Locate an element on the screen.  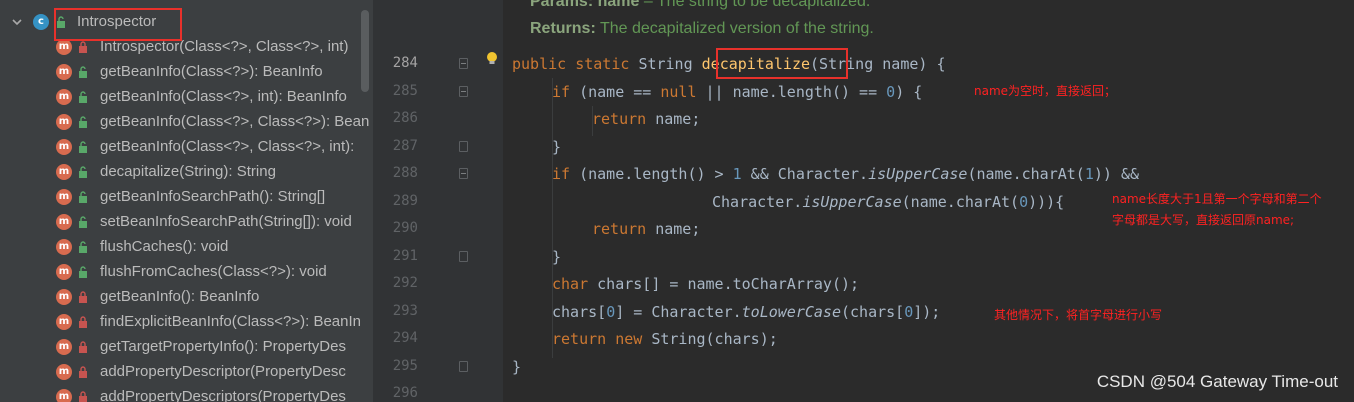
annotation-note: 字母都是大写，直接返回原name; is located at coordinates (1203, 220).